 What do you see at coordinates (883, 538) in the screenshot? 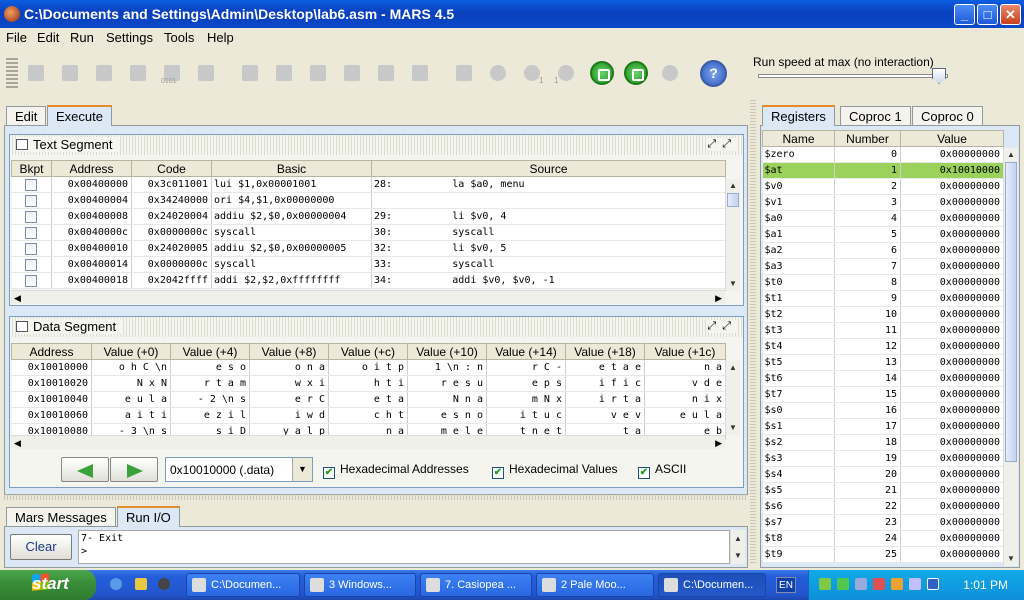
I see `register-row: $t8 24 0x00000000` at bounding box center [883, 538].